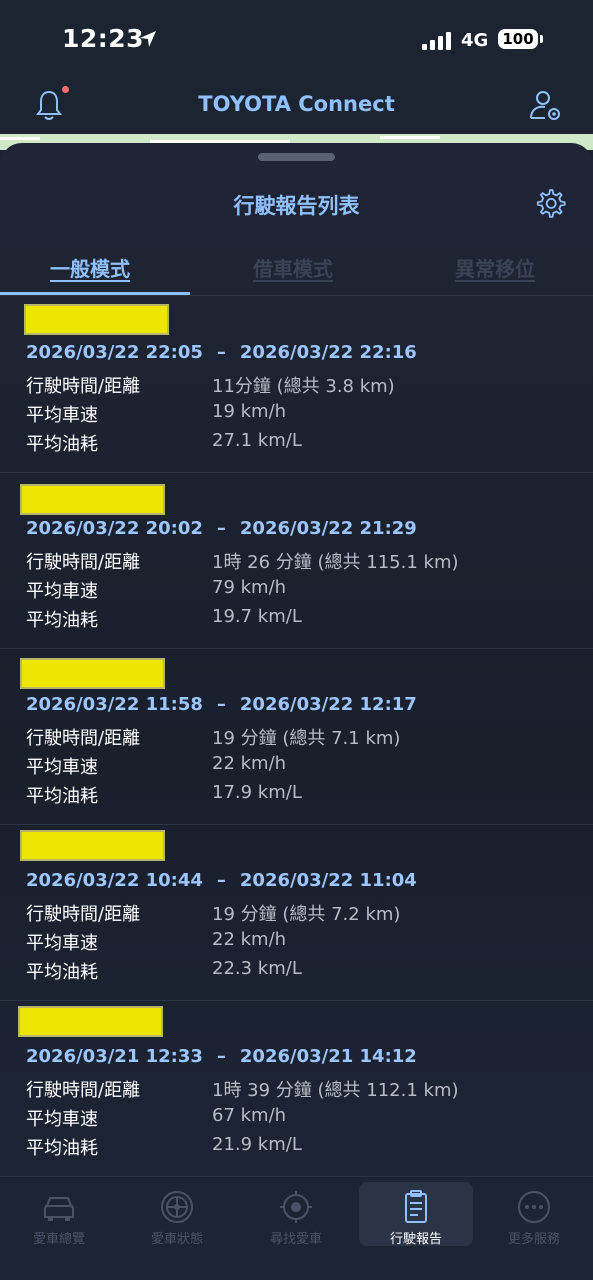  I want to click on active-tab-indicator, so click(95, 293).